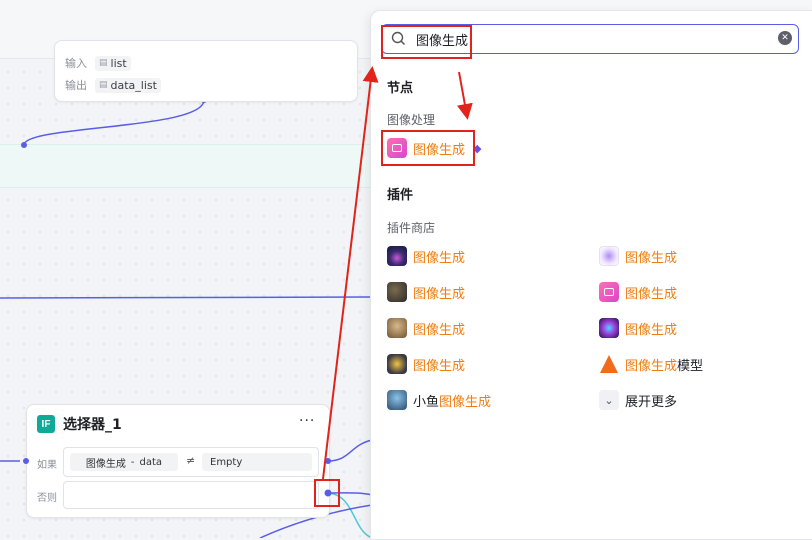 The width and height of the screenshot is (812, 540). What do you see at coordinates (397, 273) in the screenshot?
I see `annotation-arrows` at bounding box center [397, 273].